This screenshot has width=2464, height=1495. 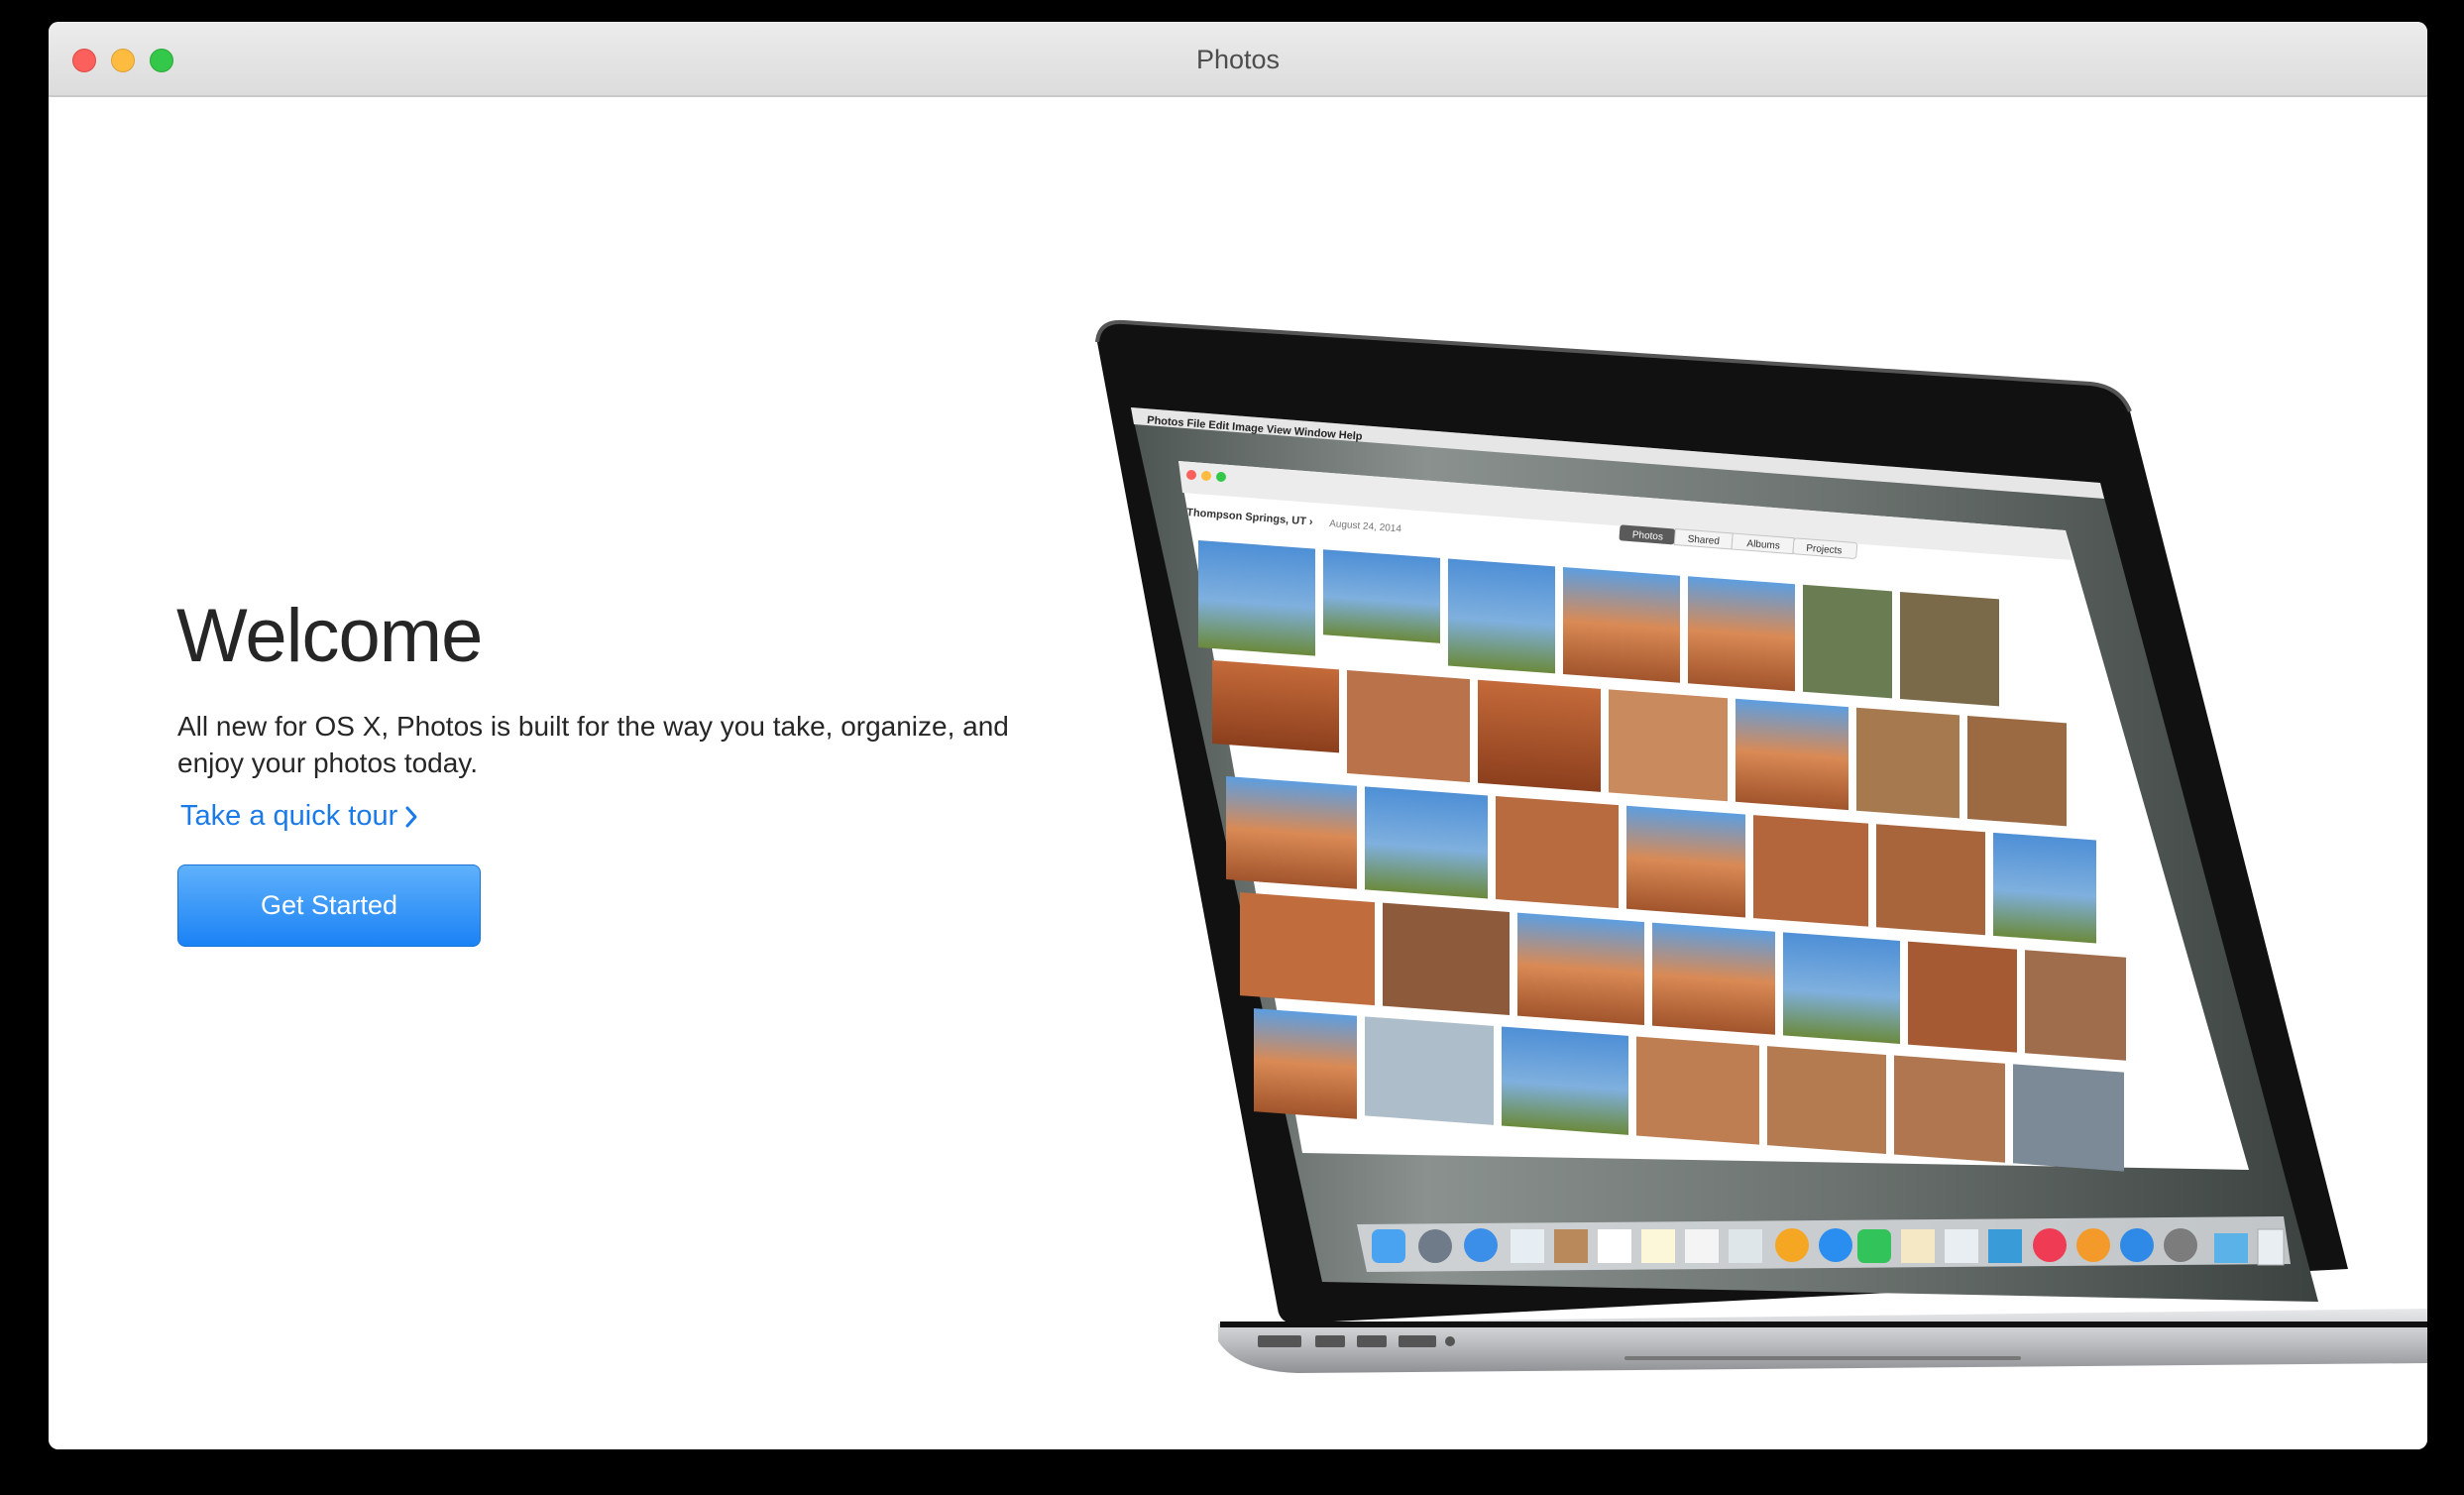 I want to click on chevron-right-icon, so click(x=411, y=816).